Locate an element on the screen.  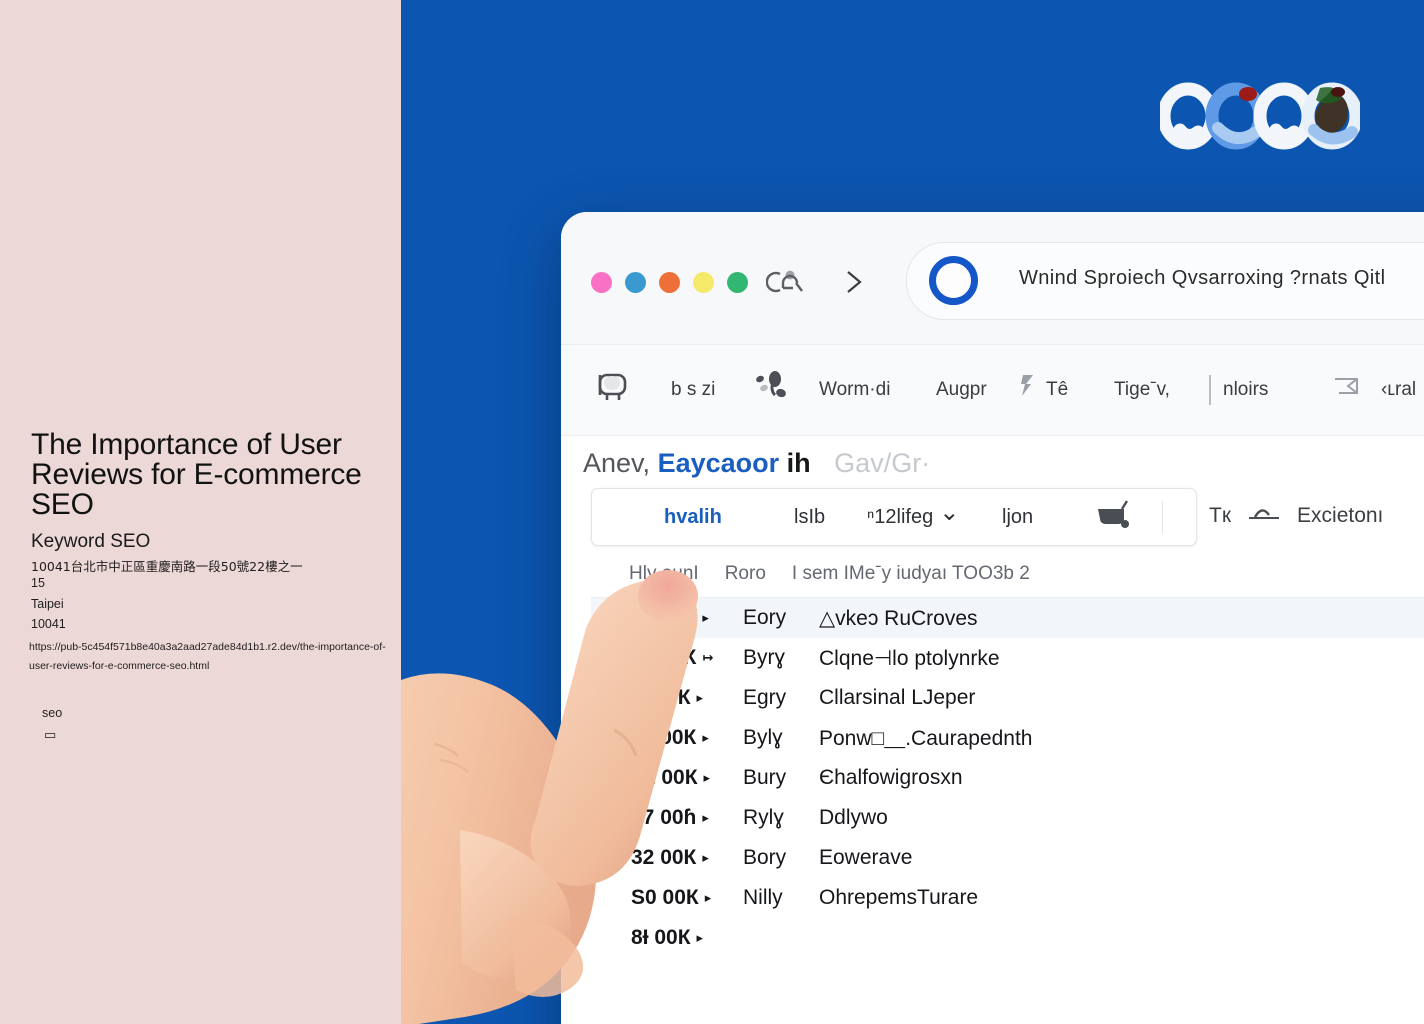
table-row: 80 00К ▸ Bylɣ Ponw□⸏.Caurapednth is located at coordinates (1007, 738).